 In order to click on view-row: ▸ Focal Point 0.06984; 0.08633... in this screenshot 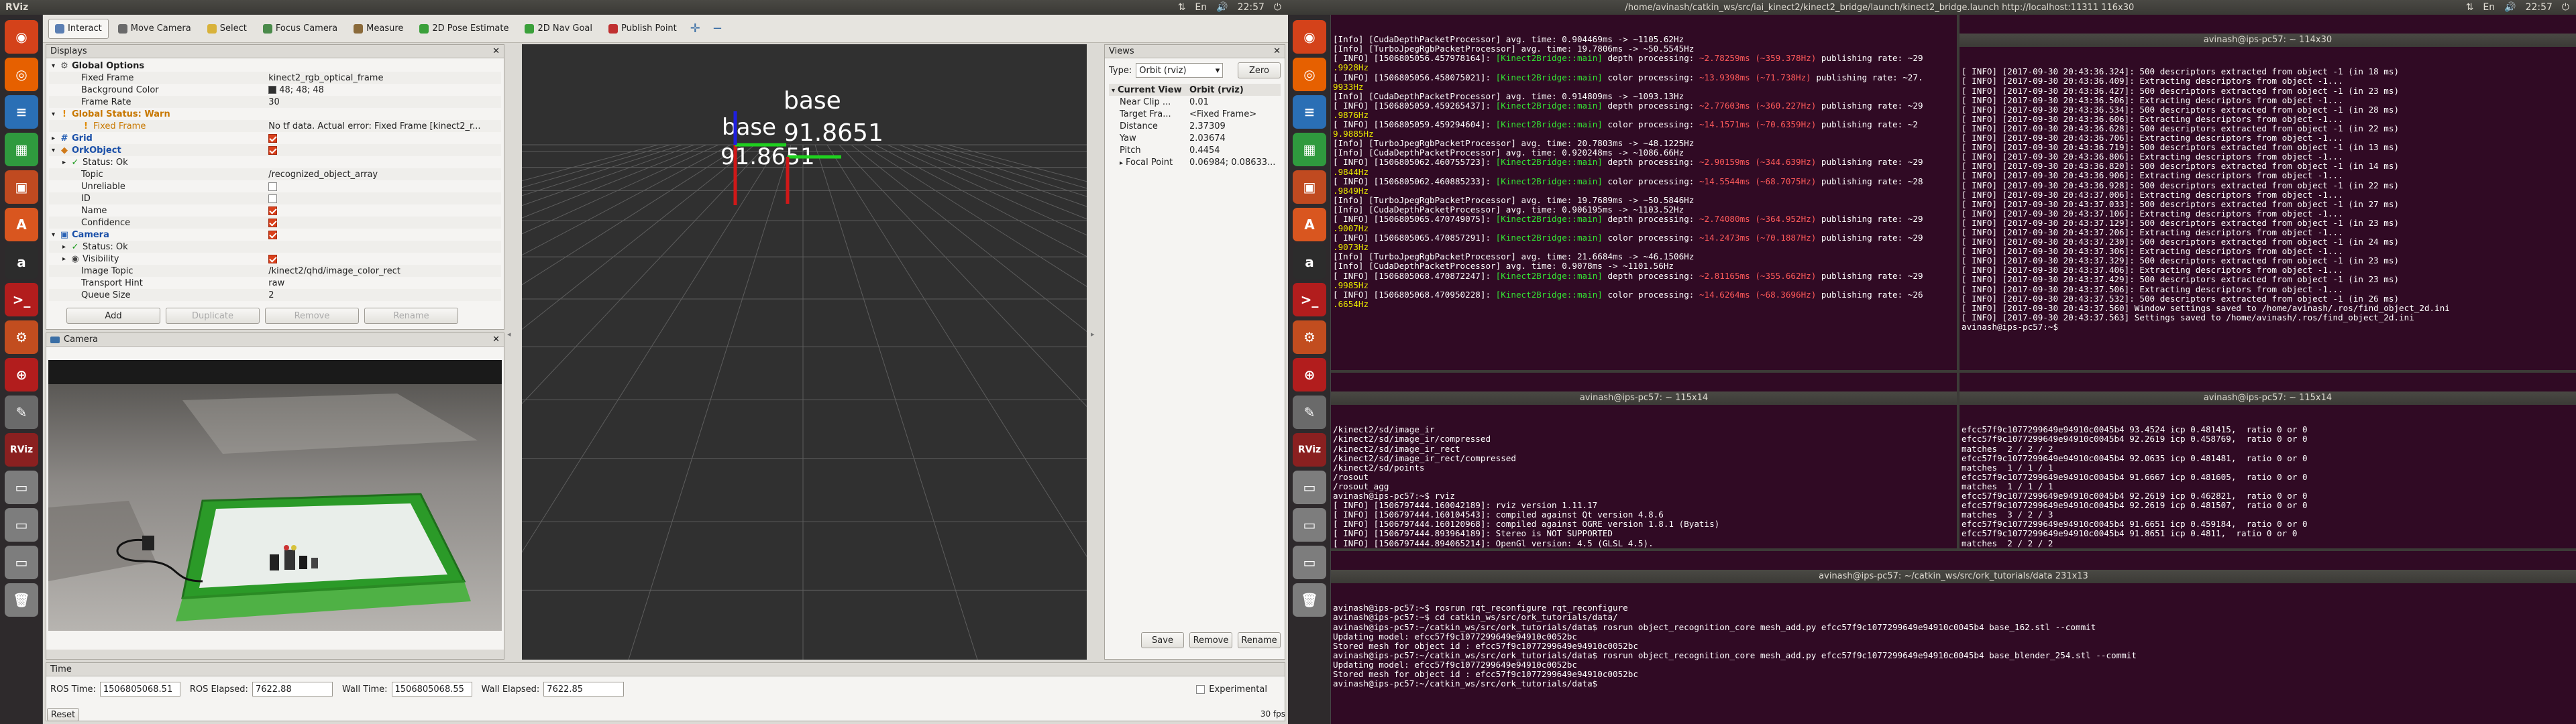, I will do `click(1195, 162)`.